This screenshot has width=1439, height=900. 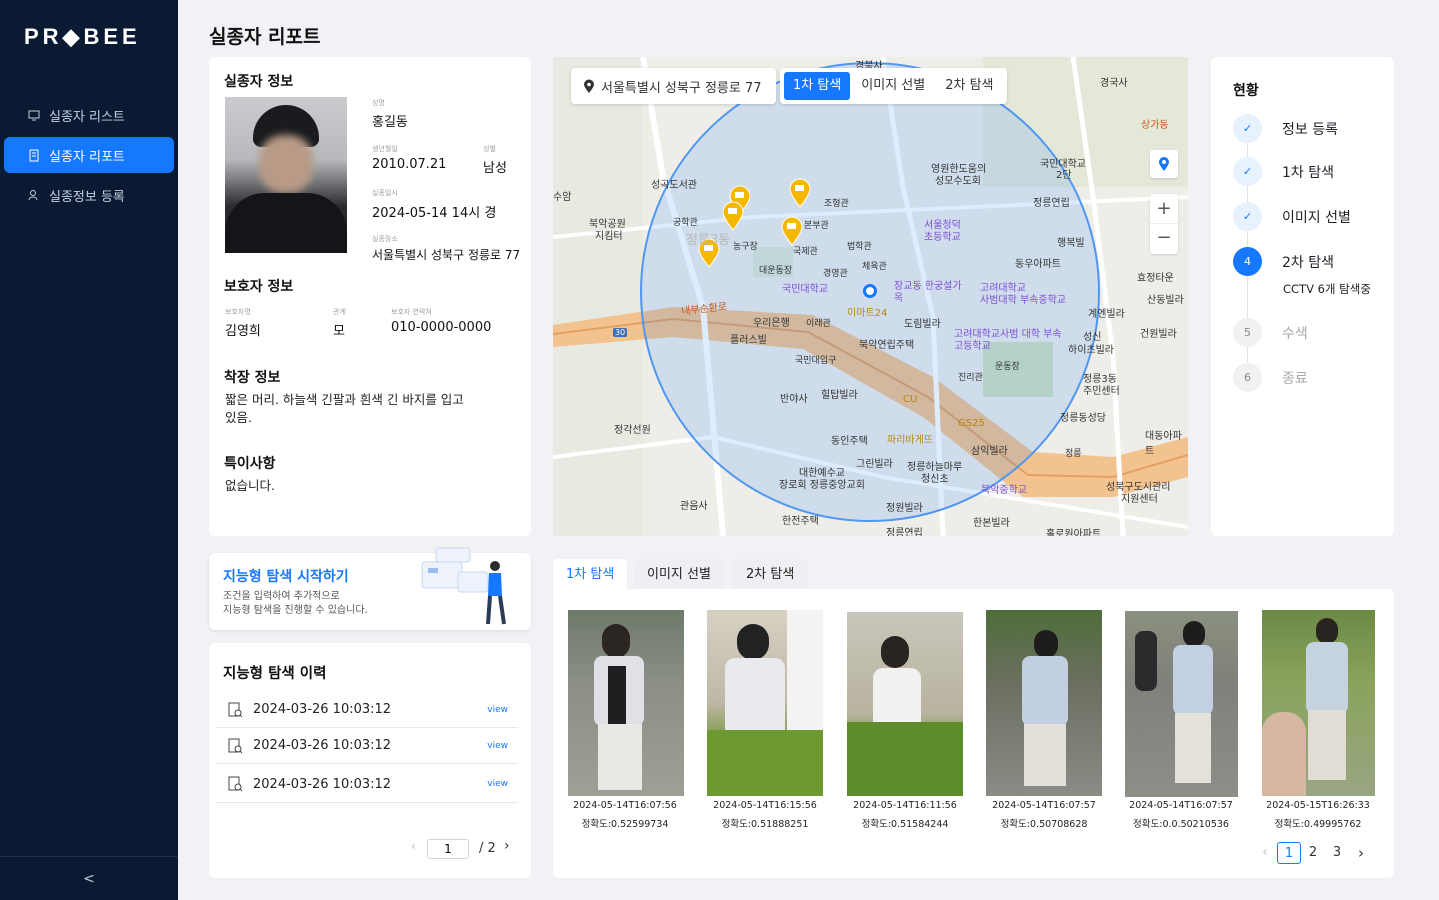 What do you see at coordinates (590, 574) in the screenshot?
I see `tab-first-search: 1차 탐색` at bounding box center [590, 574].